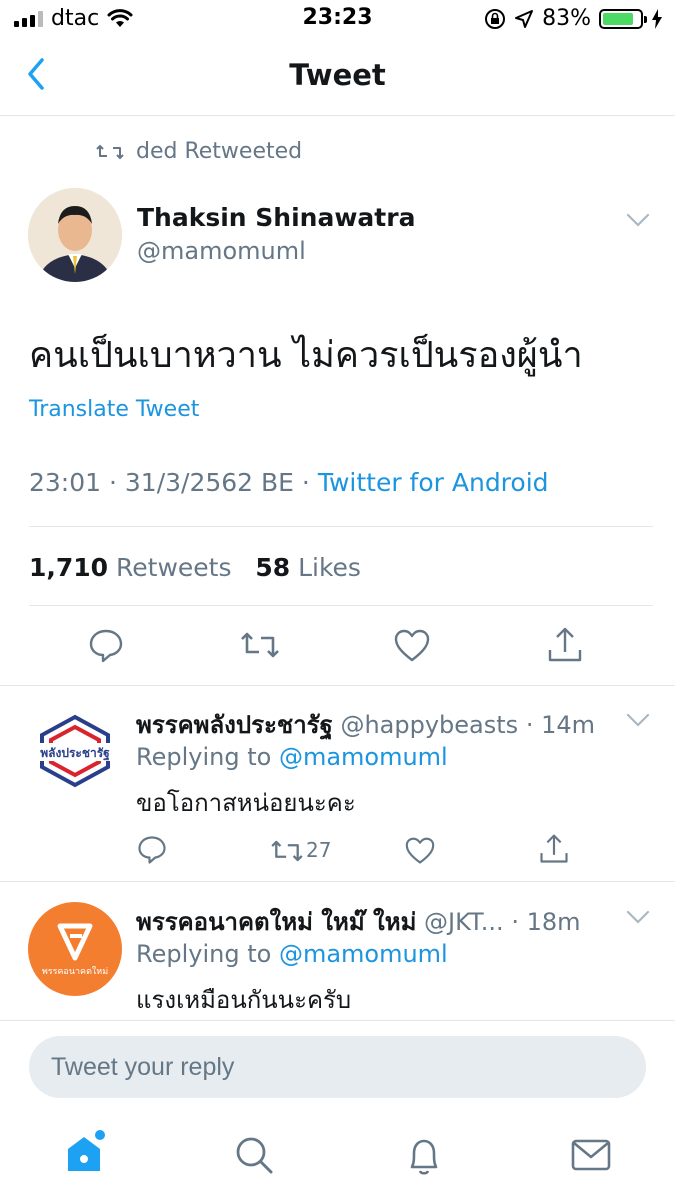 Image resolution: width=675 pixels, height=1200 pixels. What do you see at coordinates (173, 482) in the screenshot?
I see `tweet-timestamp: 23:01 · 31/3/2562 BE ·` at bounding box center [173, 482].